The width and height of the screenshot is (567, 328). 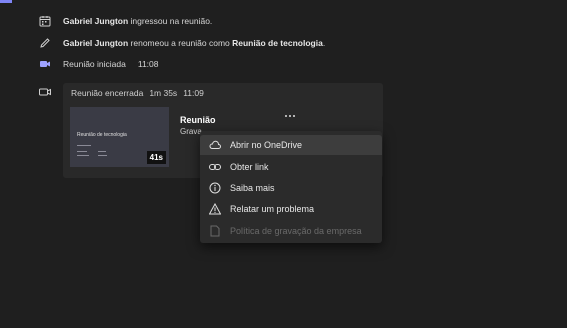 I want to click on meeting-name: Reunião de tecnologia, so click(x=277, y=43).